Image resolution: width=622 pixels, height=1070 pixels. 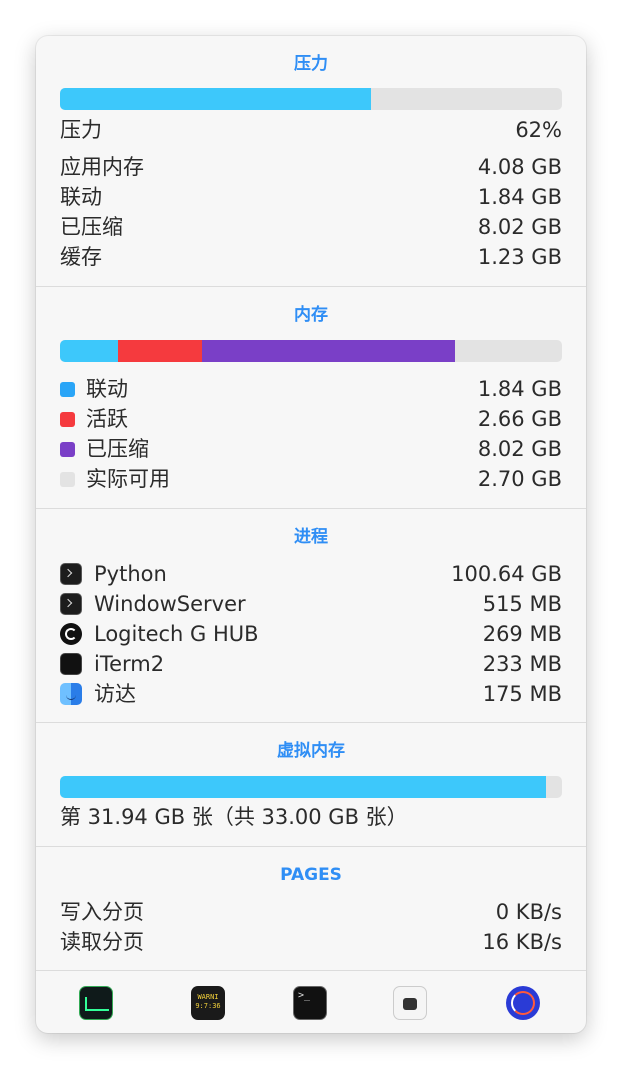 I want to click on activity-monitor-icon, so click(x=96, y=1003).